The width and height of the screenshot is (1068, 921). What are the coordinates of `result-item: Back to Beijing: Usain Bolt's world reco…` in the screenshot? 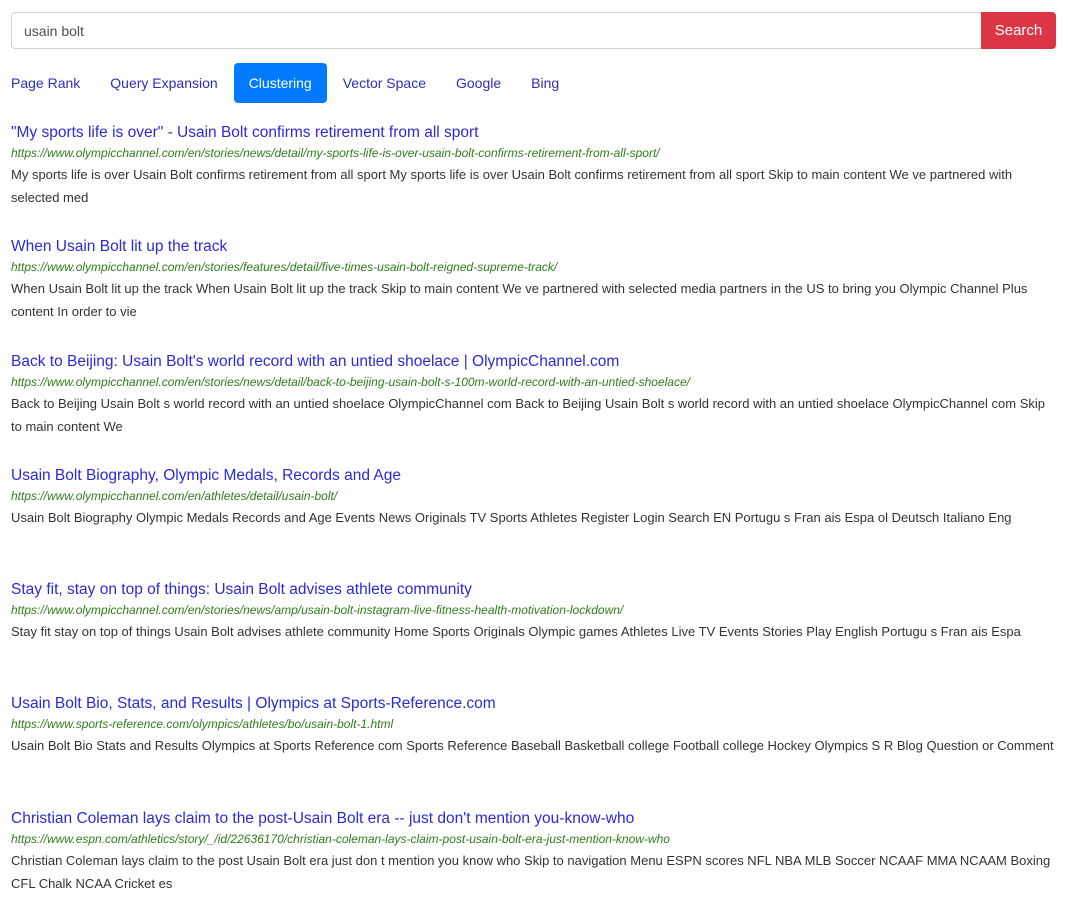 It's located at (536, 407).